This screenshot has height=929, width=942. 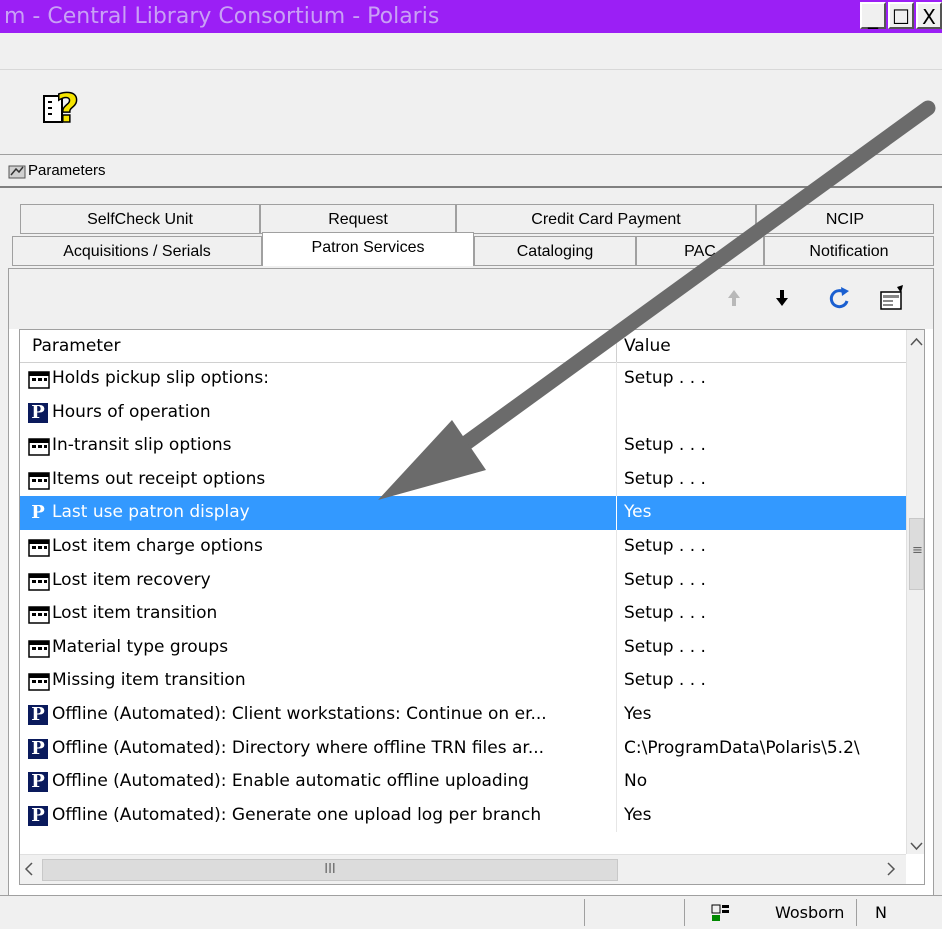 I want to click on parameter-name: In-transit slip options, so click(x=142, y=445).